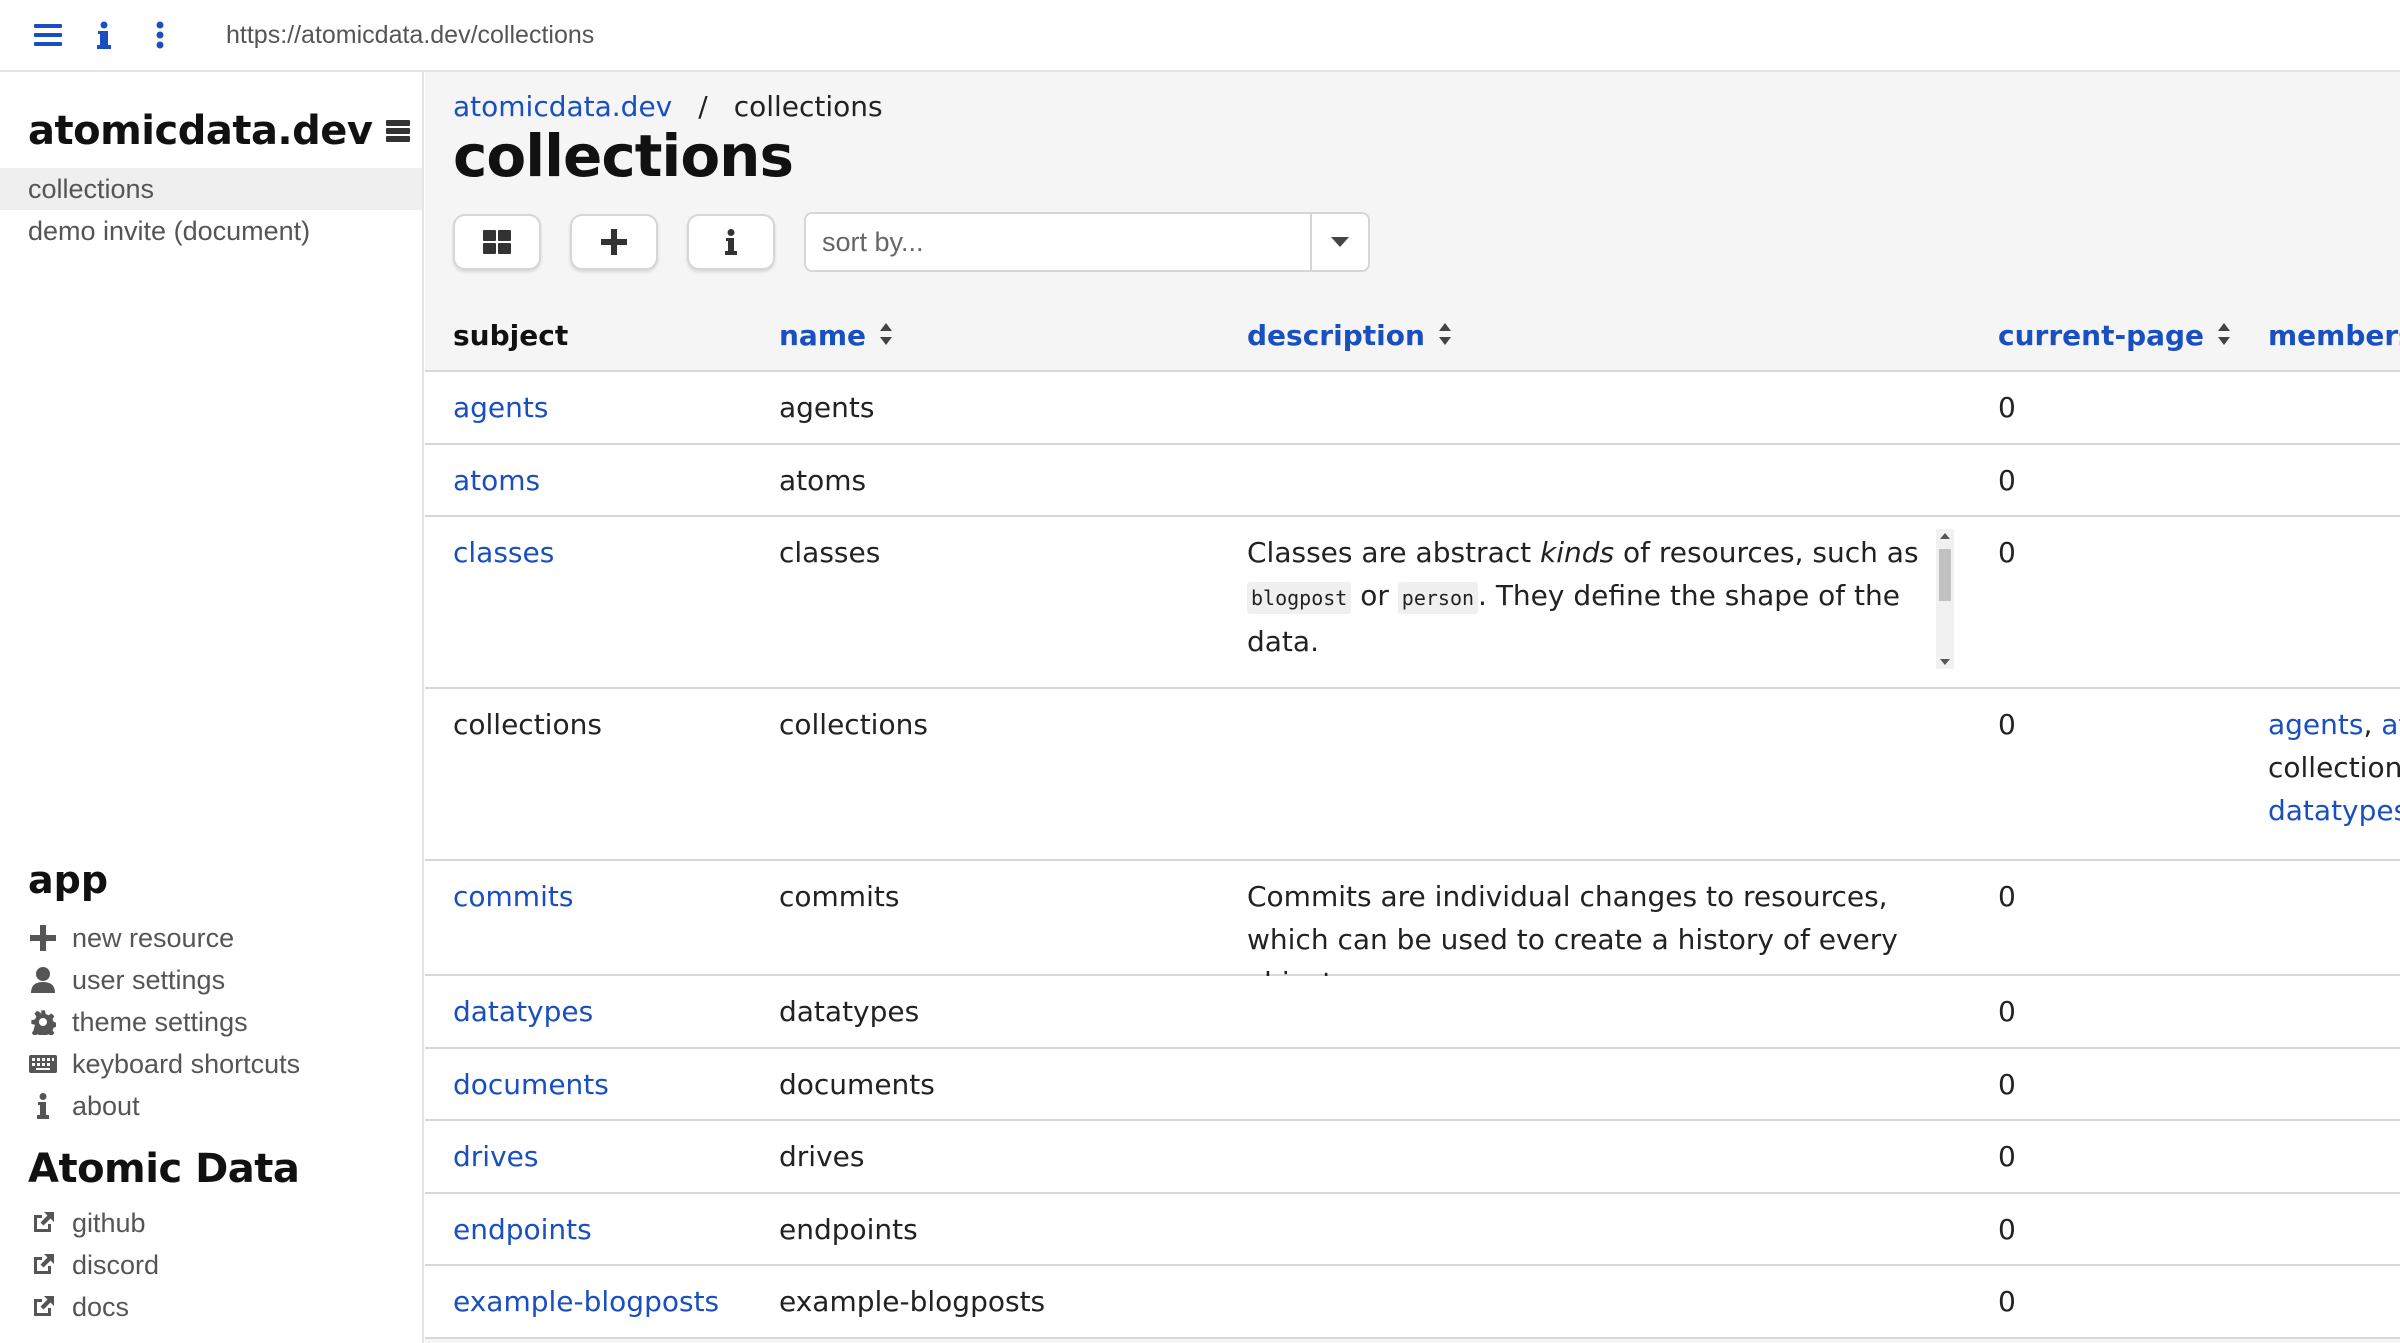 This screenshot has width=2400, height=1343. What do you see at coordinates (1945, 575) in the screenshot?
I see `scroll-thumb` at bounding box center [1945, 575].